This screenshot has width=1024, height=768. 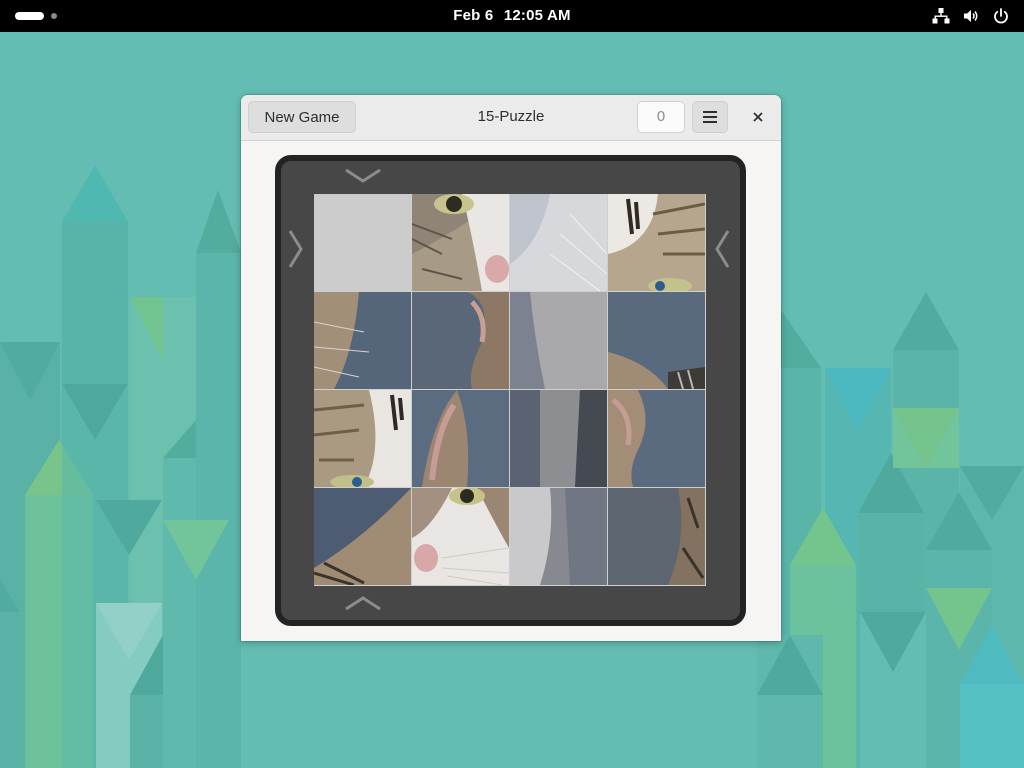 I want to click on volume-icon, so click(x=971, y=16).